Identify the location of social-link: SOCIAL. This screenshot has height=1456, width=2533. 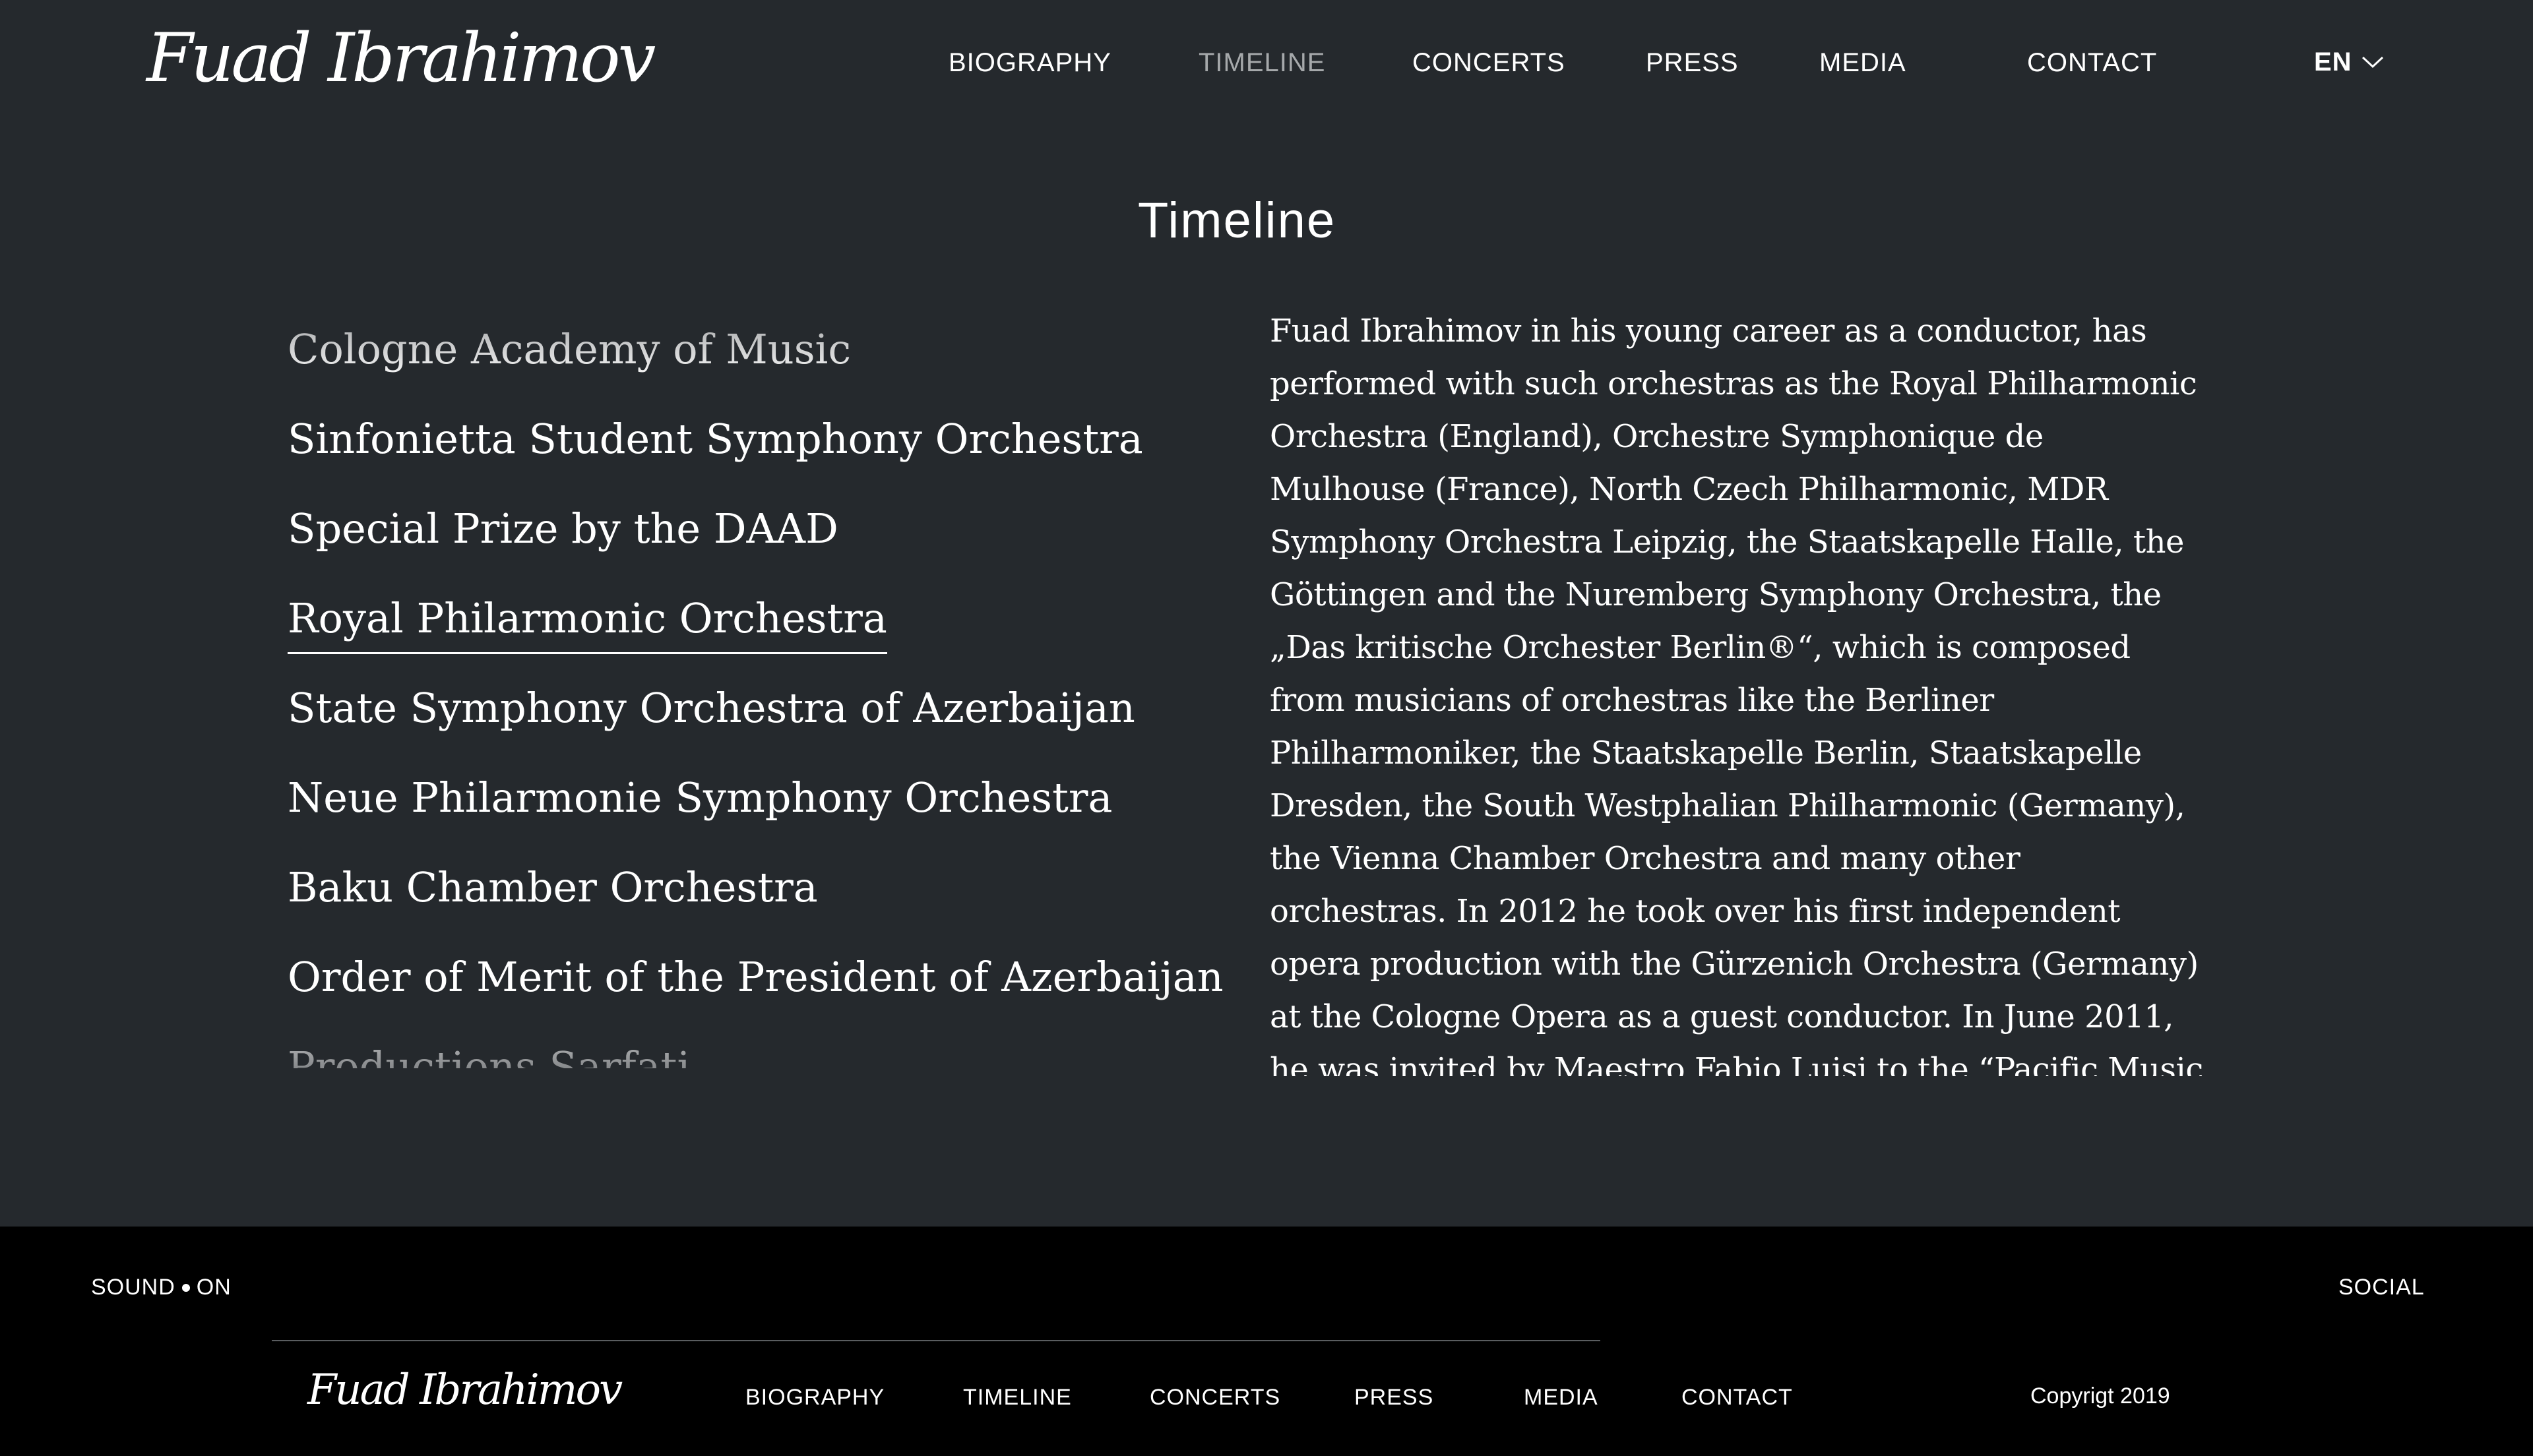
(2381, 1287).